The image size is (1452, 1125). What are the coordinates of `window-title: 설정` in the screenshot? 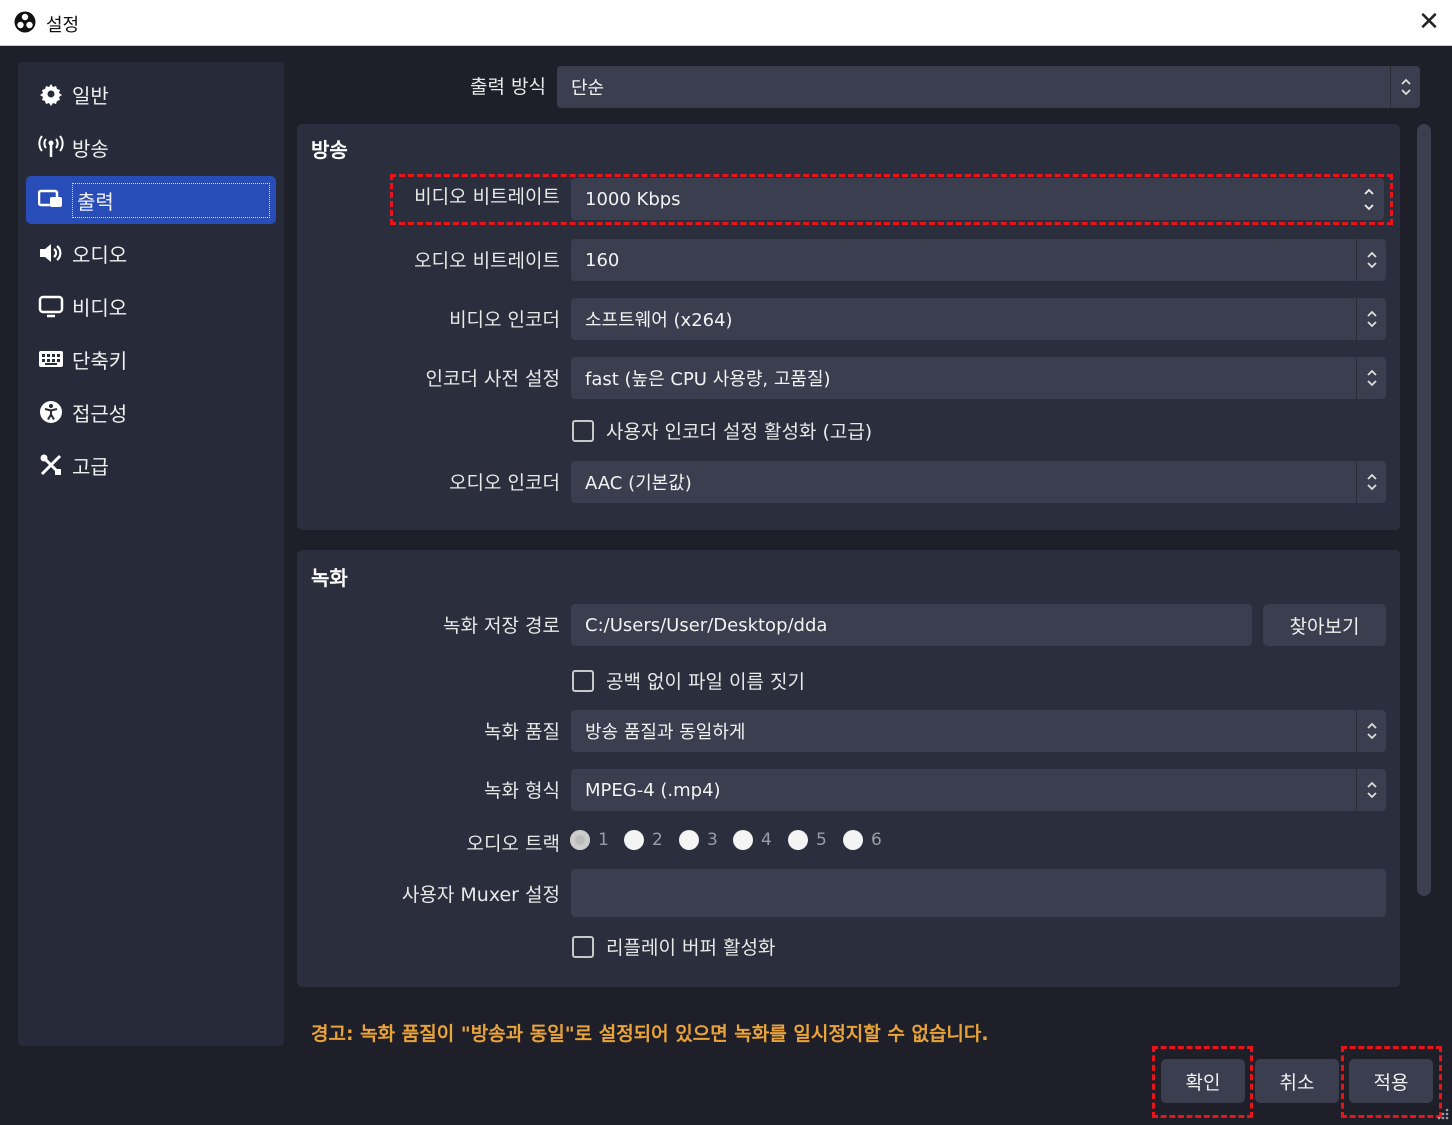 It's located at (63, 25).